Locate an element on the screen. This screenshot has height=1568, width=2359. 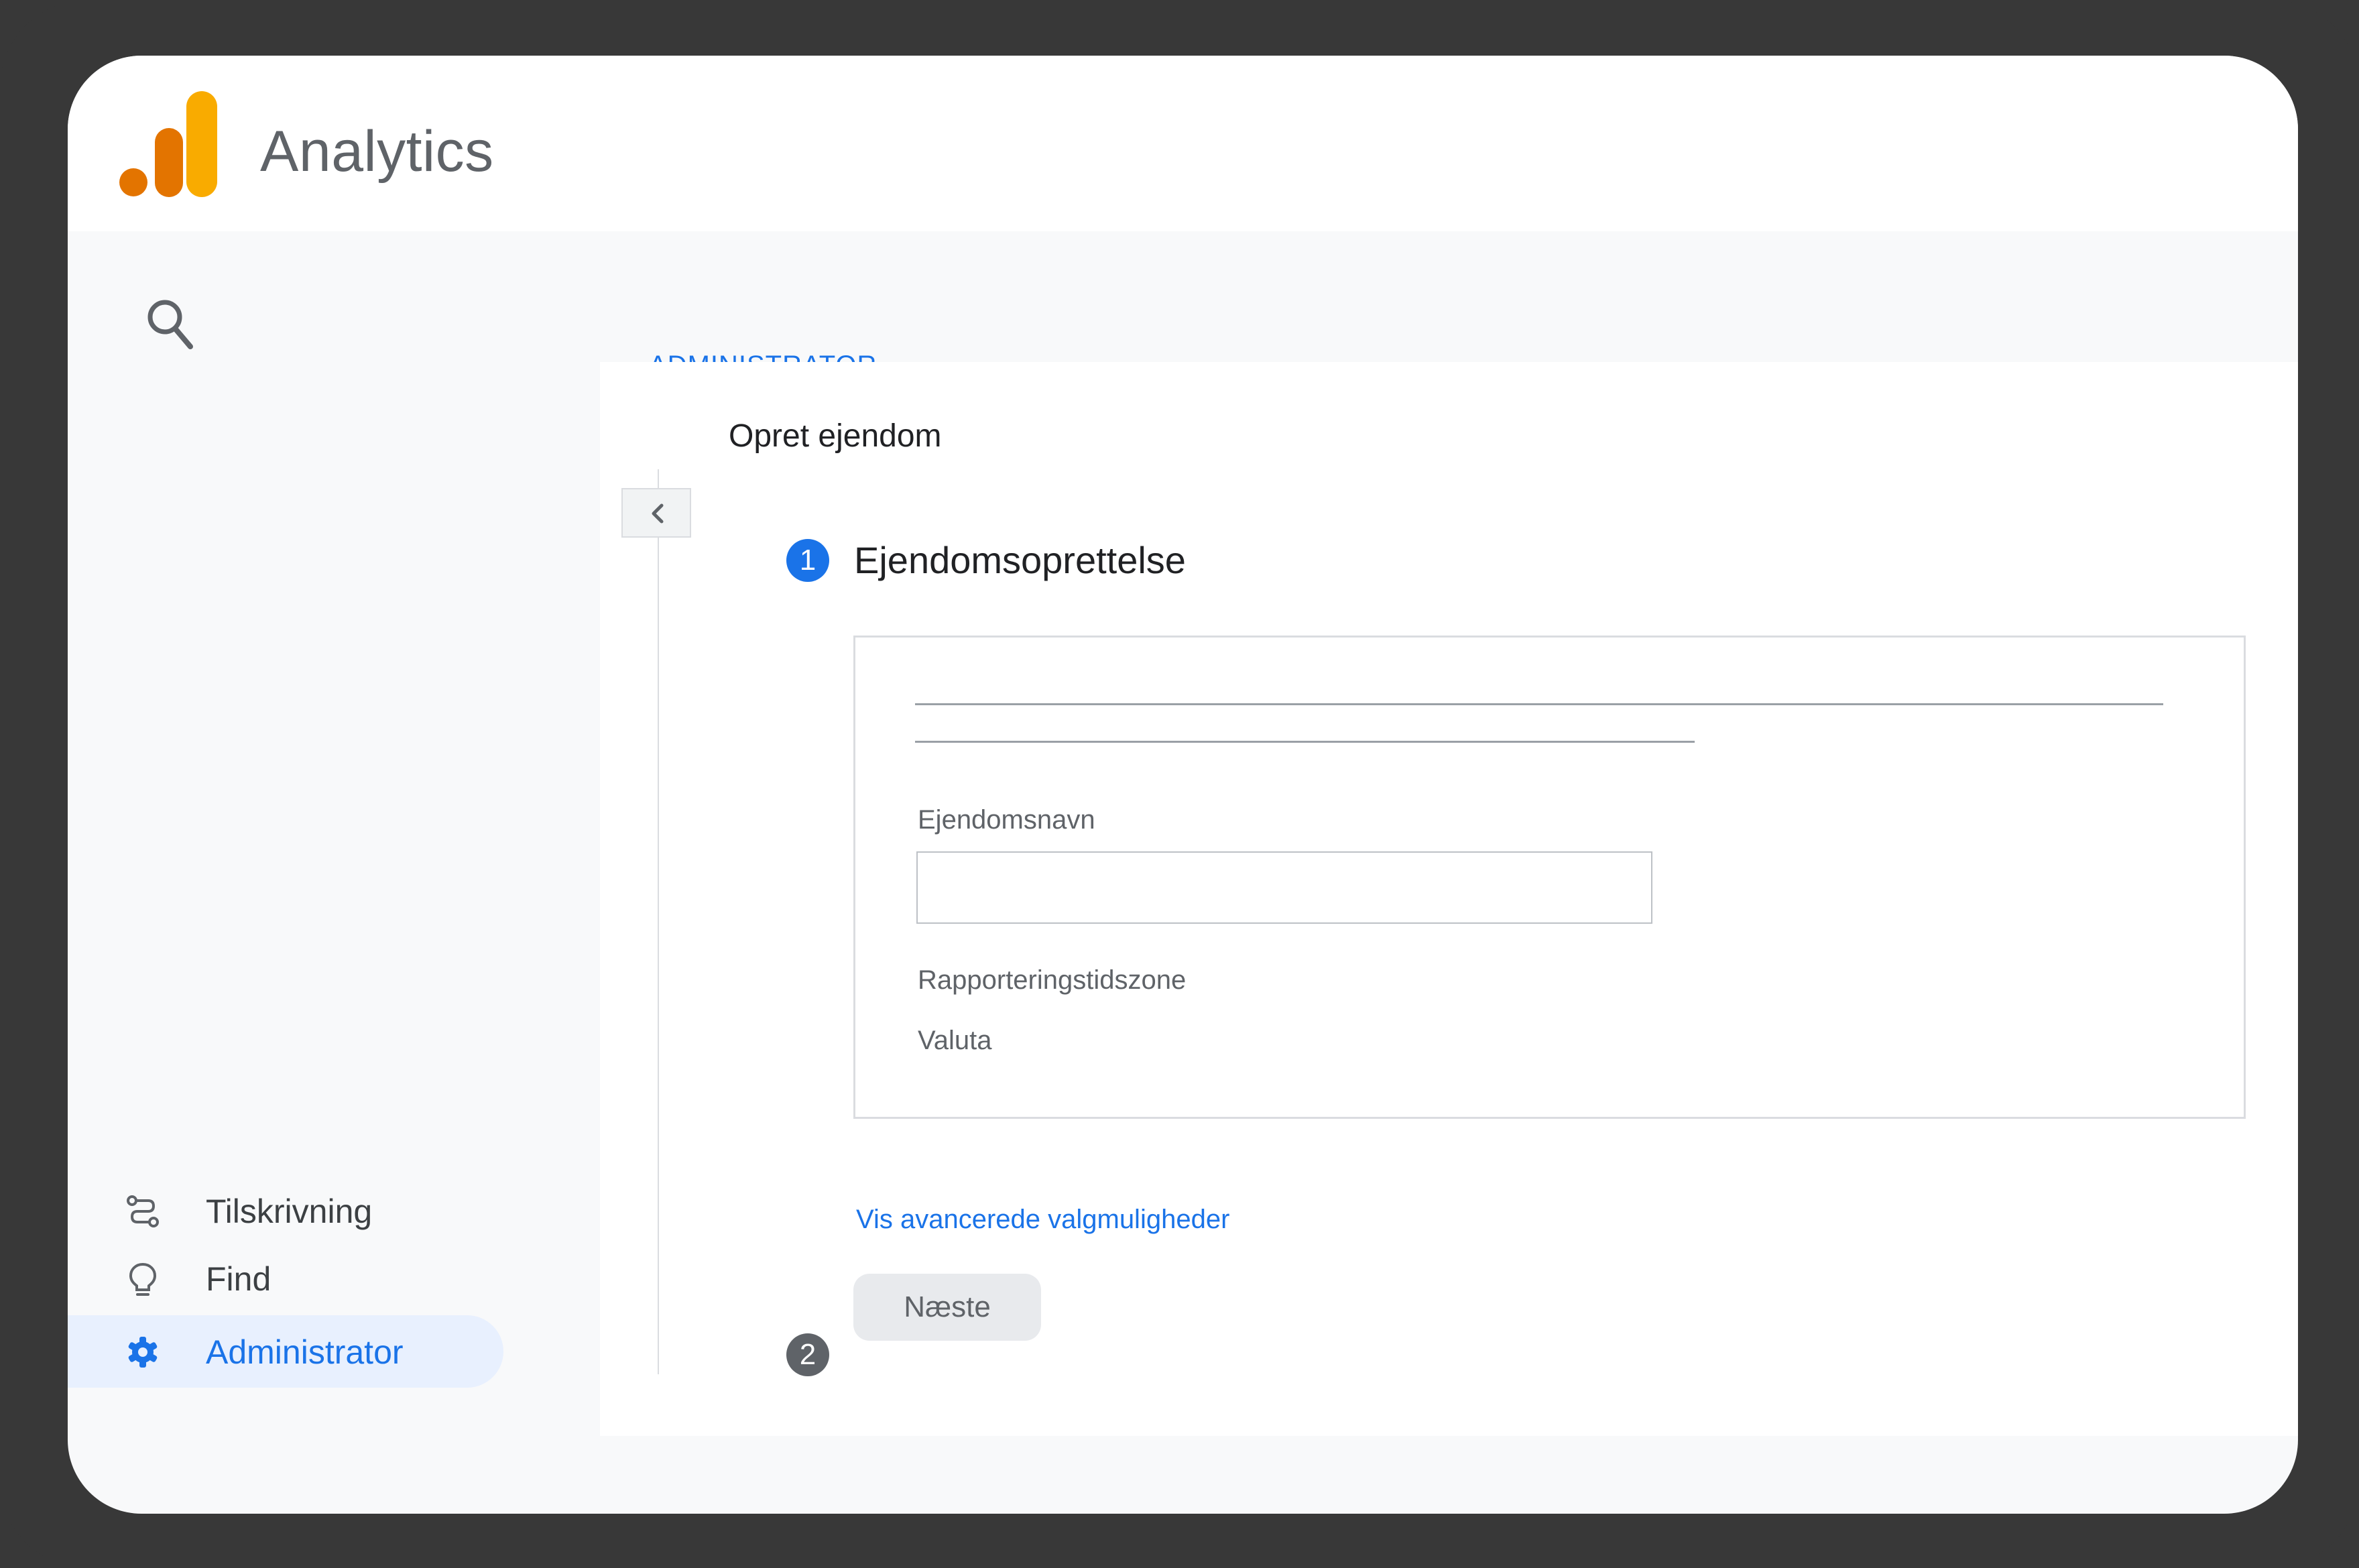
sidebar-item-find: Find is located at coordinates (286, 1279).